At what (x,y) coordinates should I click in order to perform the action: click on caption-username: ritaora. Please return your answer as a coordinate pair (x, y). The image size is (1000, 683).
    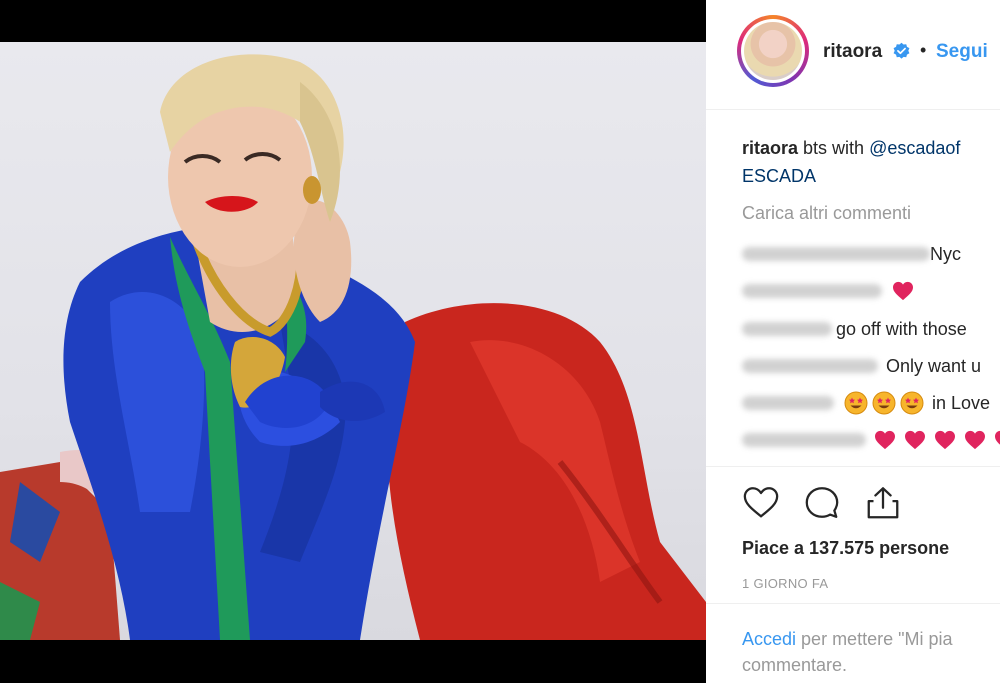
    Looking at the image, I should click on (770, 148).